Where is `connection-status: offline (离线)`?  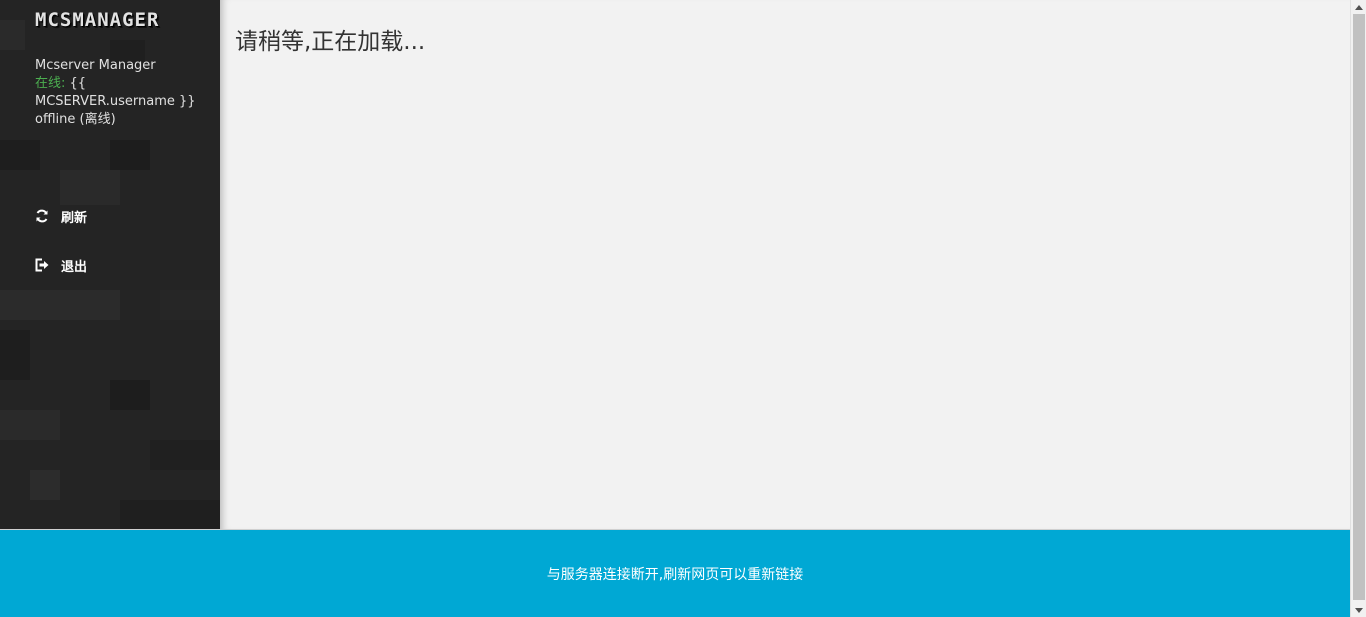
connection-status: offline (离线) is located at coordinates (75, 119).